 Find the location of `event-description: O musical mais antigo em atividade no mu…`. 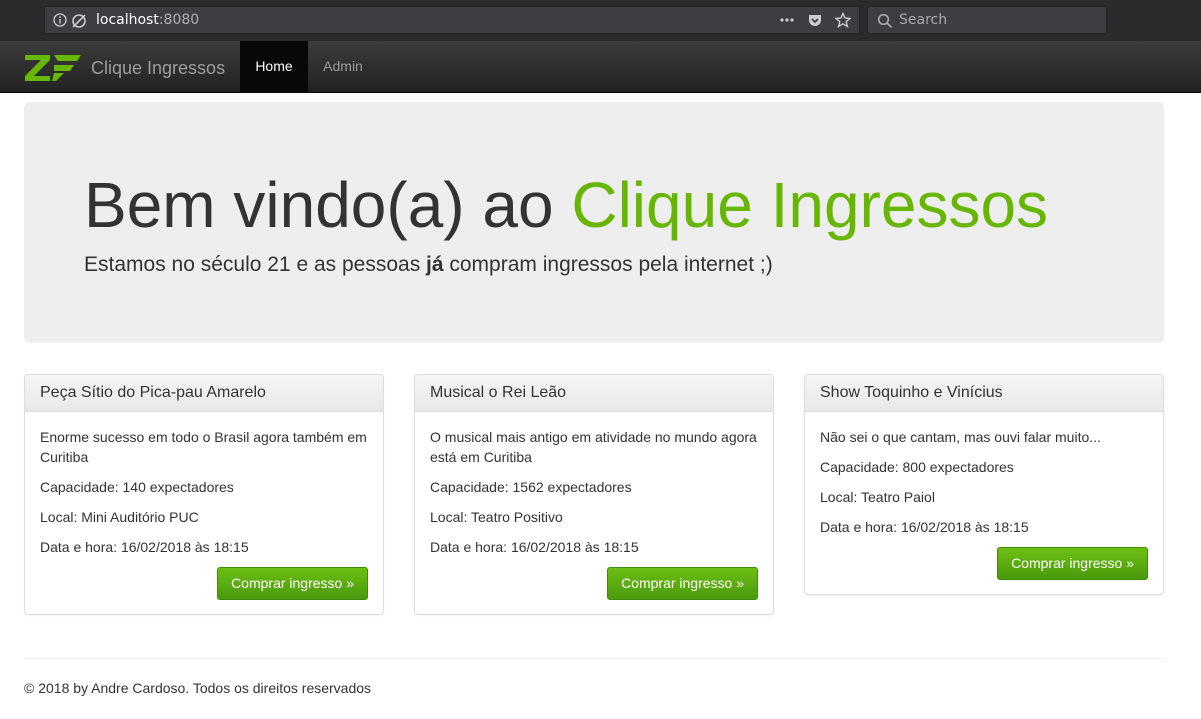

event-description: O musical mais antigo em atividade no mu… is located at coordinates (593, 447).